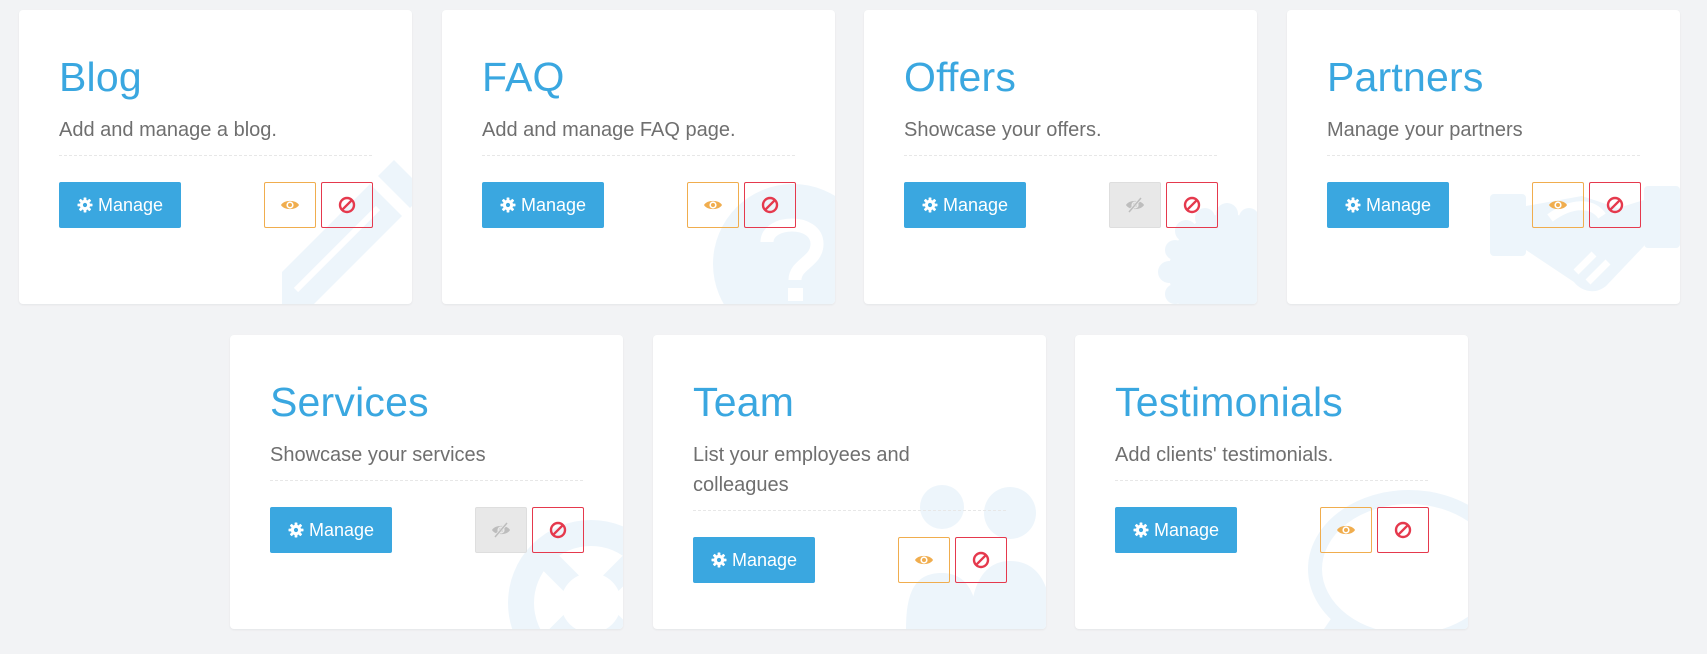  I want to click on module-card-offers: Offers Showcase your offers. Manage, so click(1060, 157).